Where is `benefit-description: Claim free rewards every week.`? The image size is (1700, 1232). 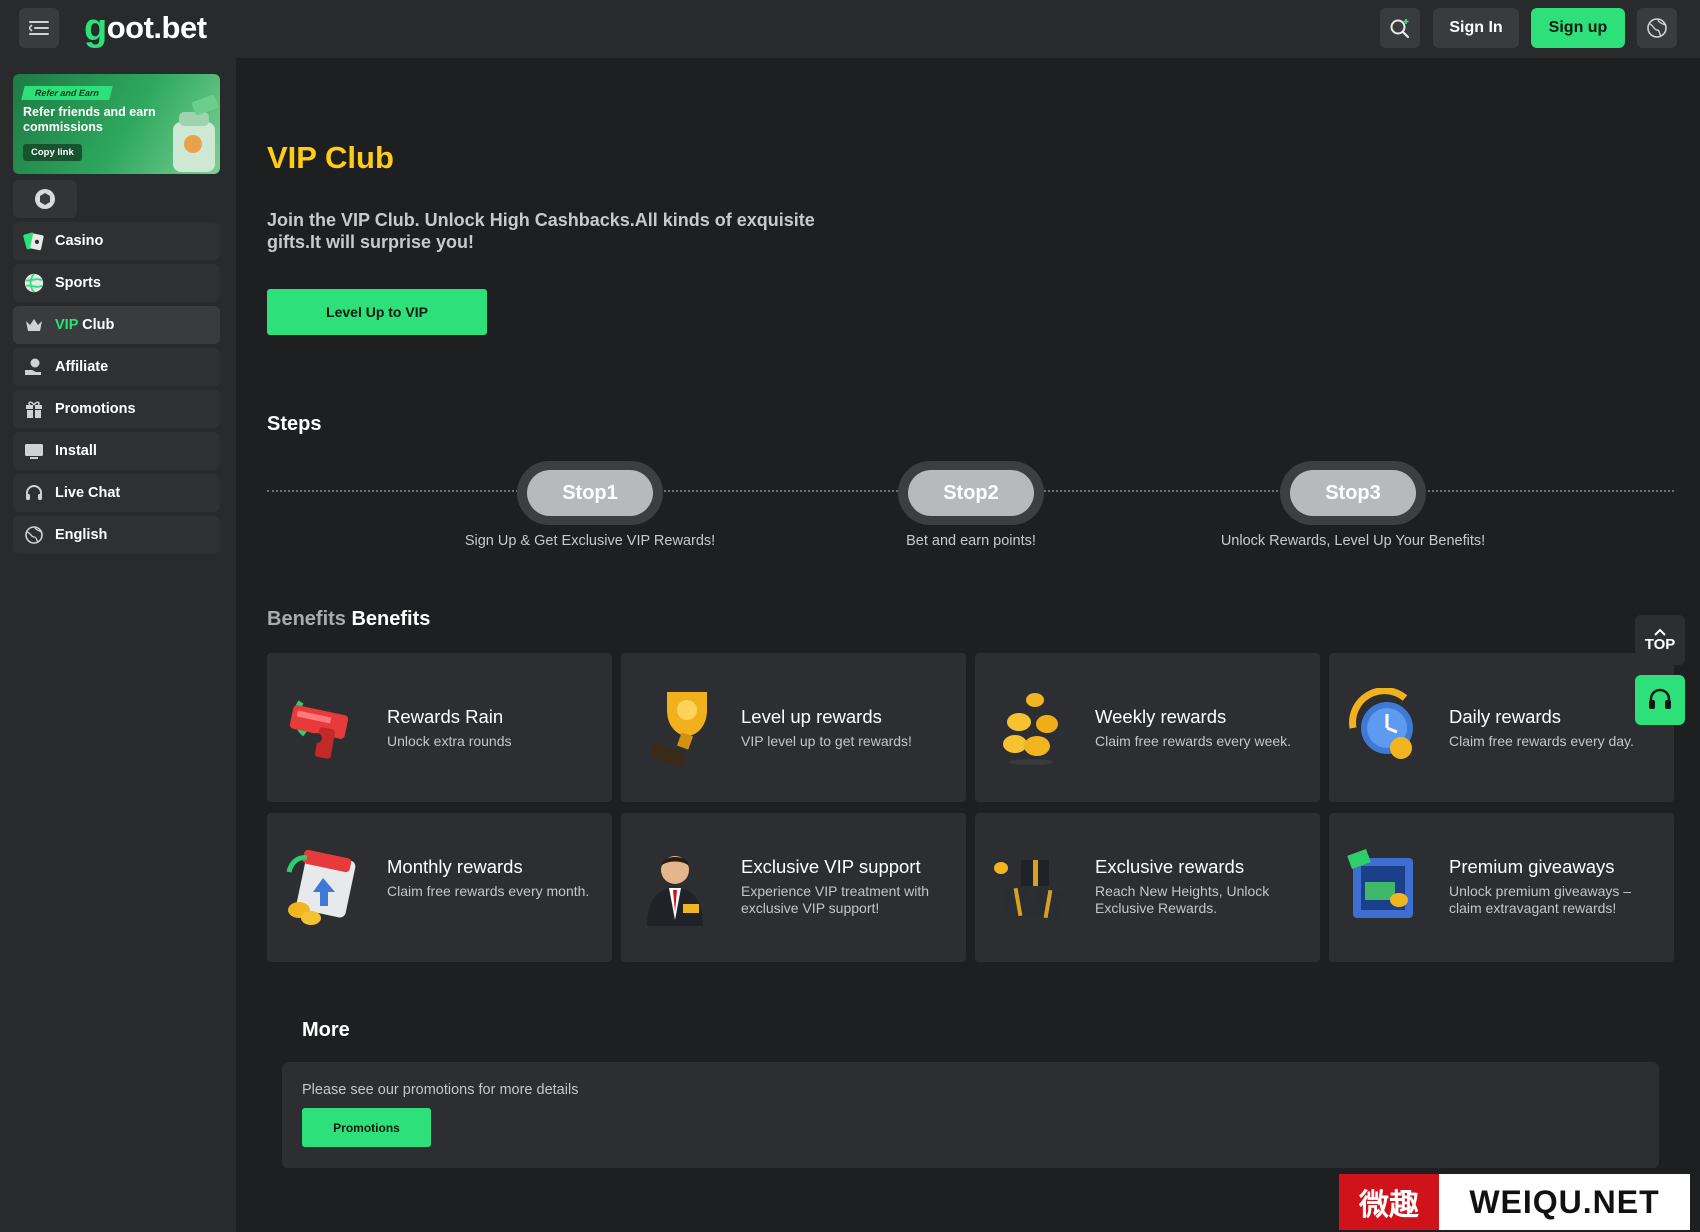 benefit-description: Claim free rewards every week. is located at coordinates (1193, 741).